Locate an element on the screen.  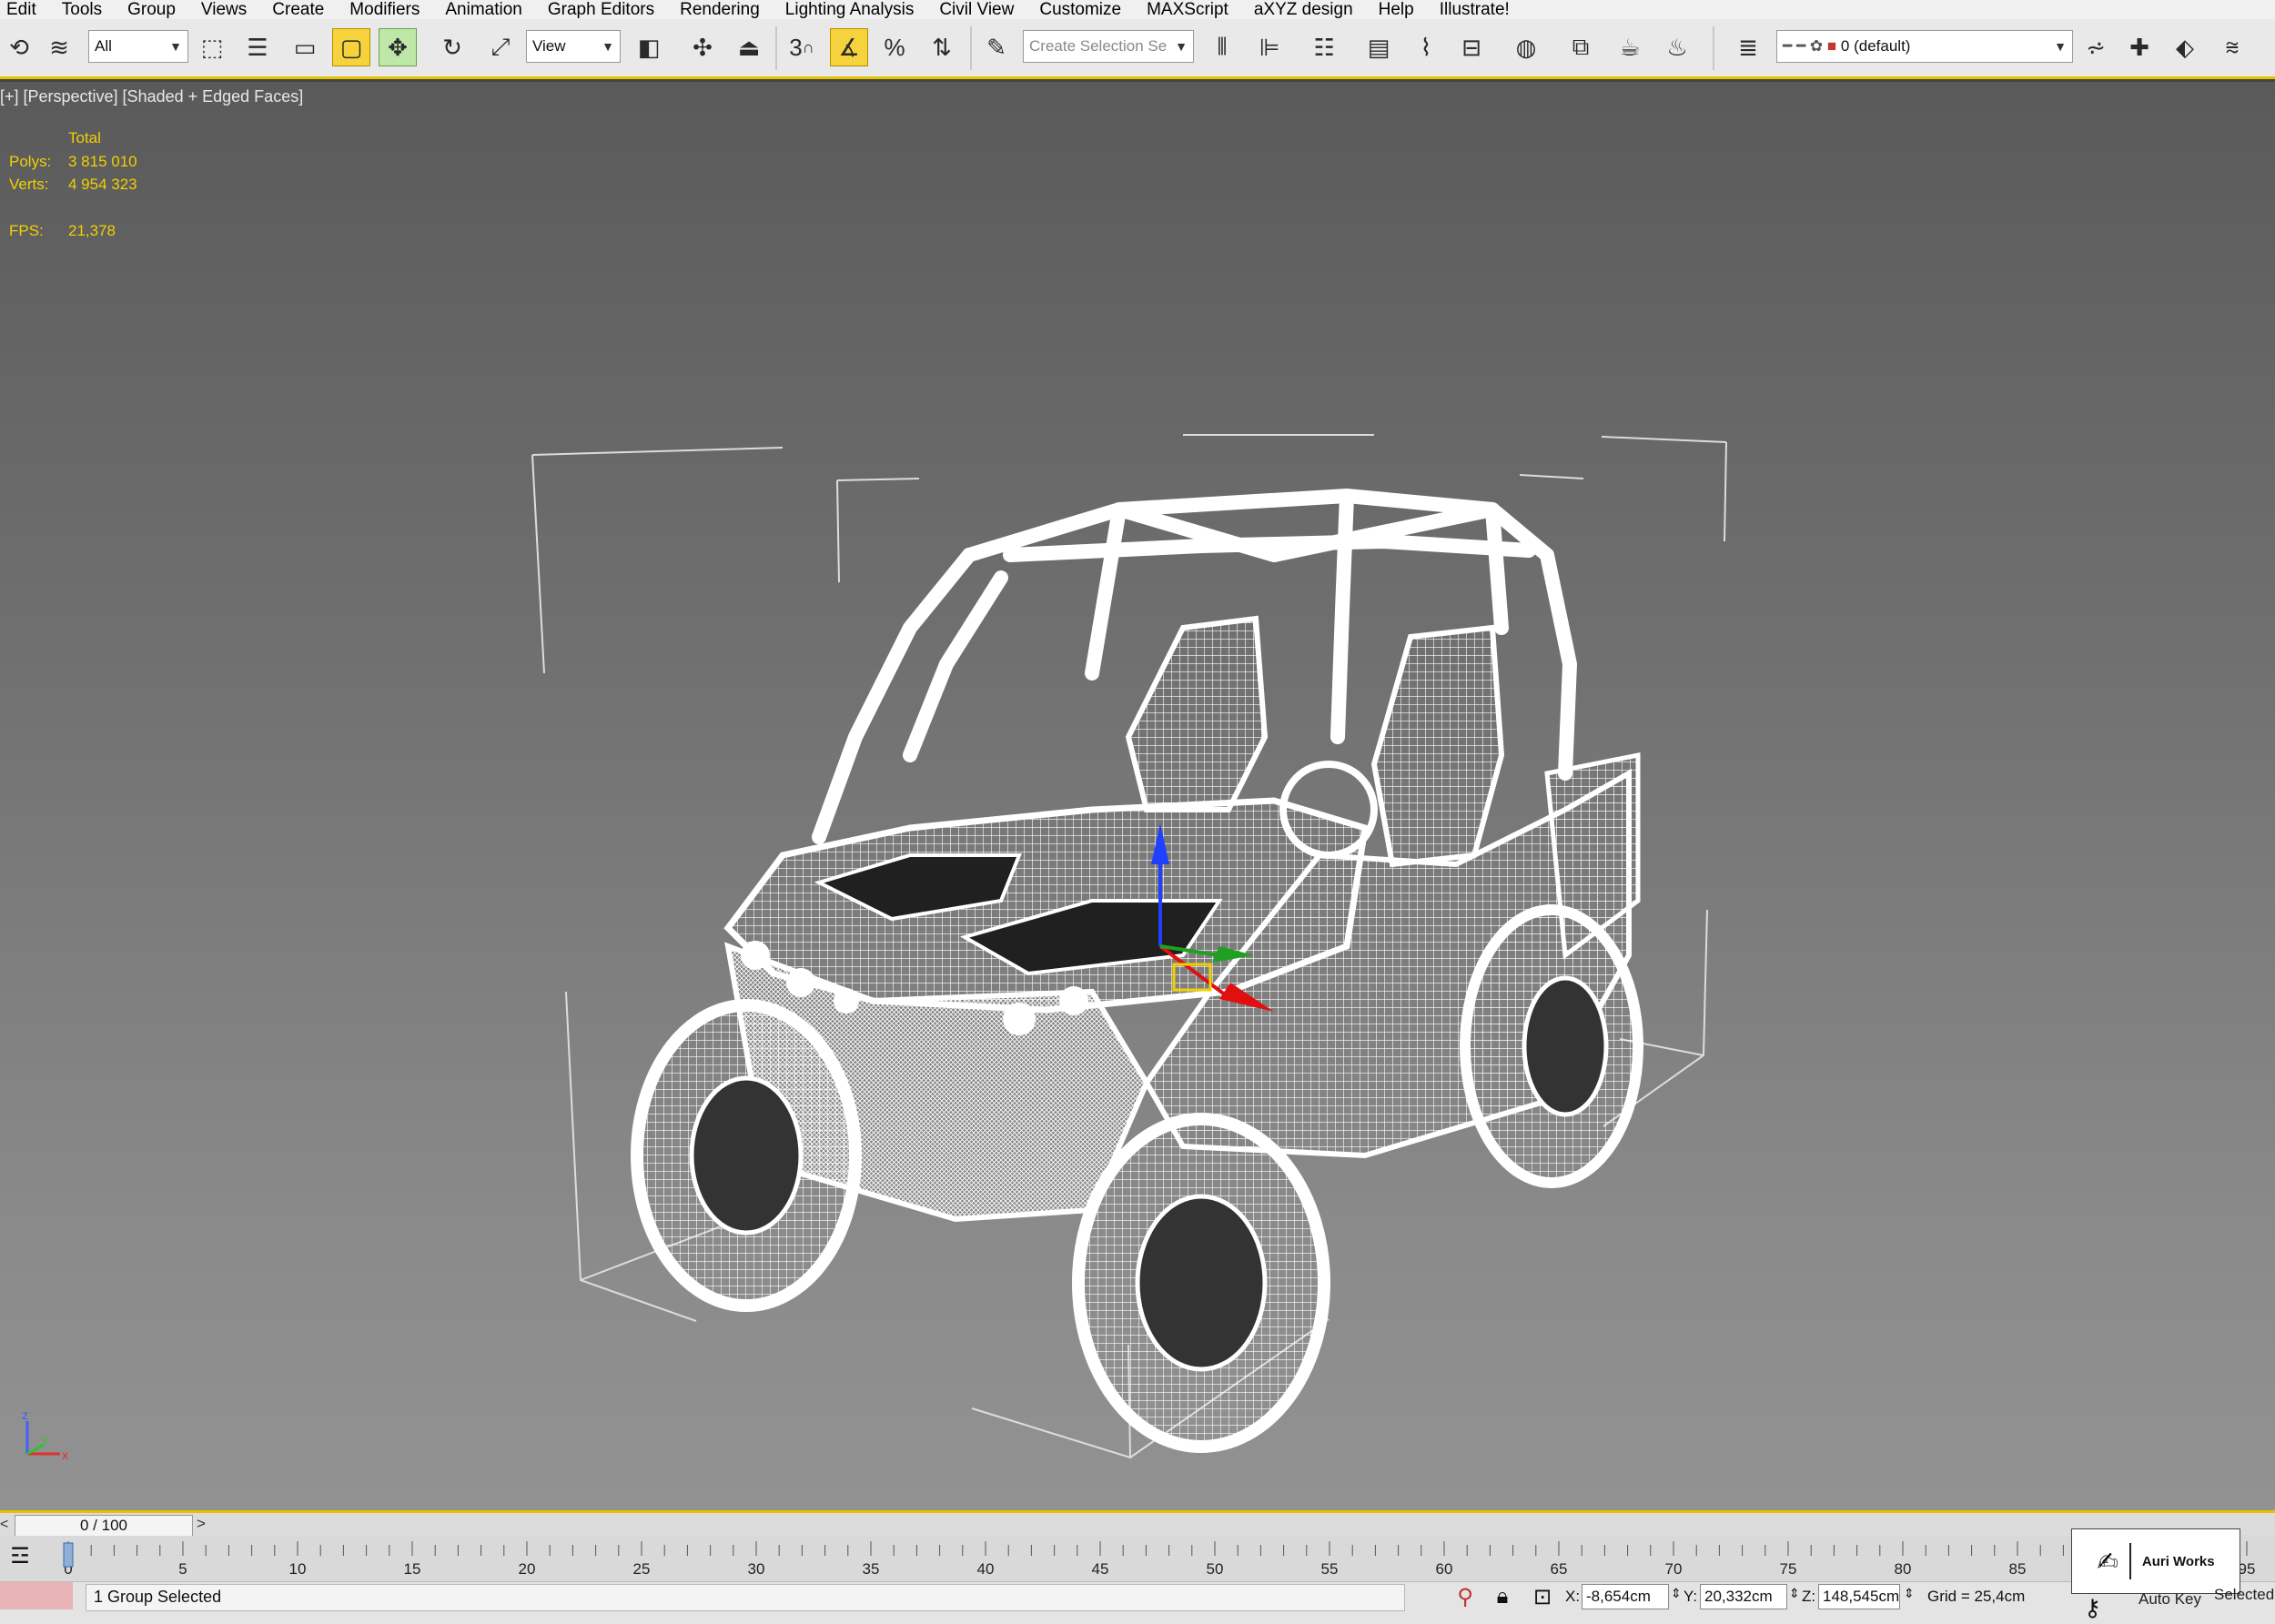
maxscript-listener is located at coordinates (37, 1595).